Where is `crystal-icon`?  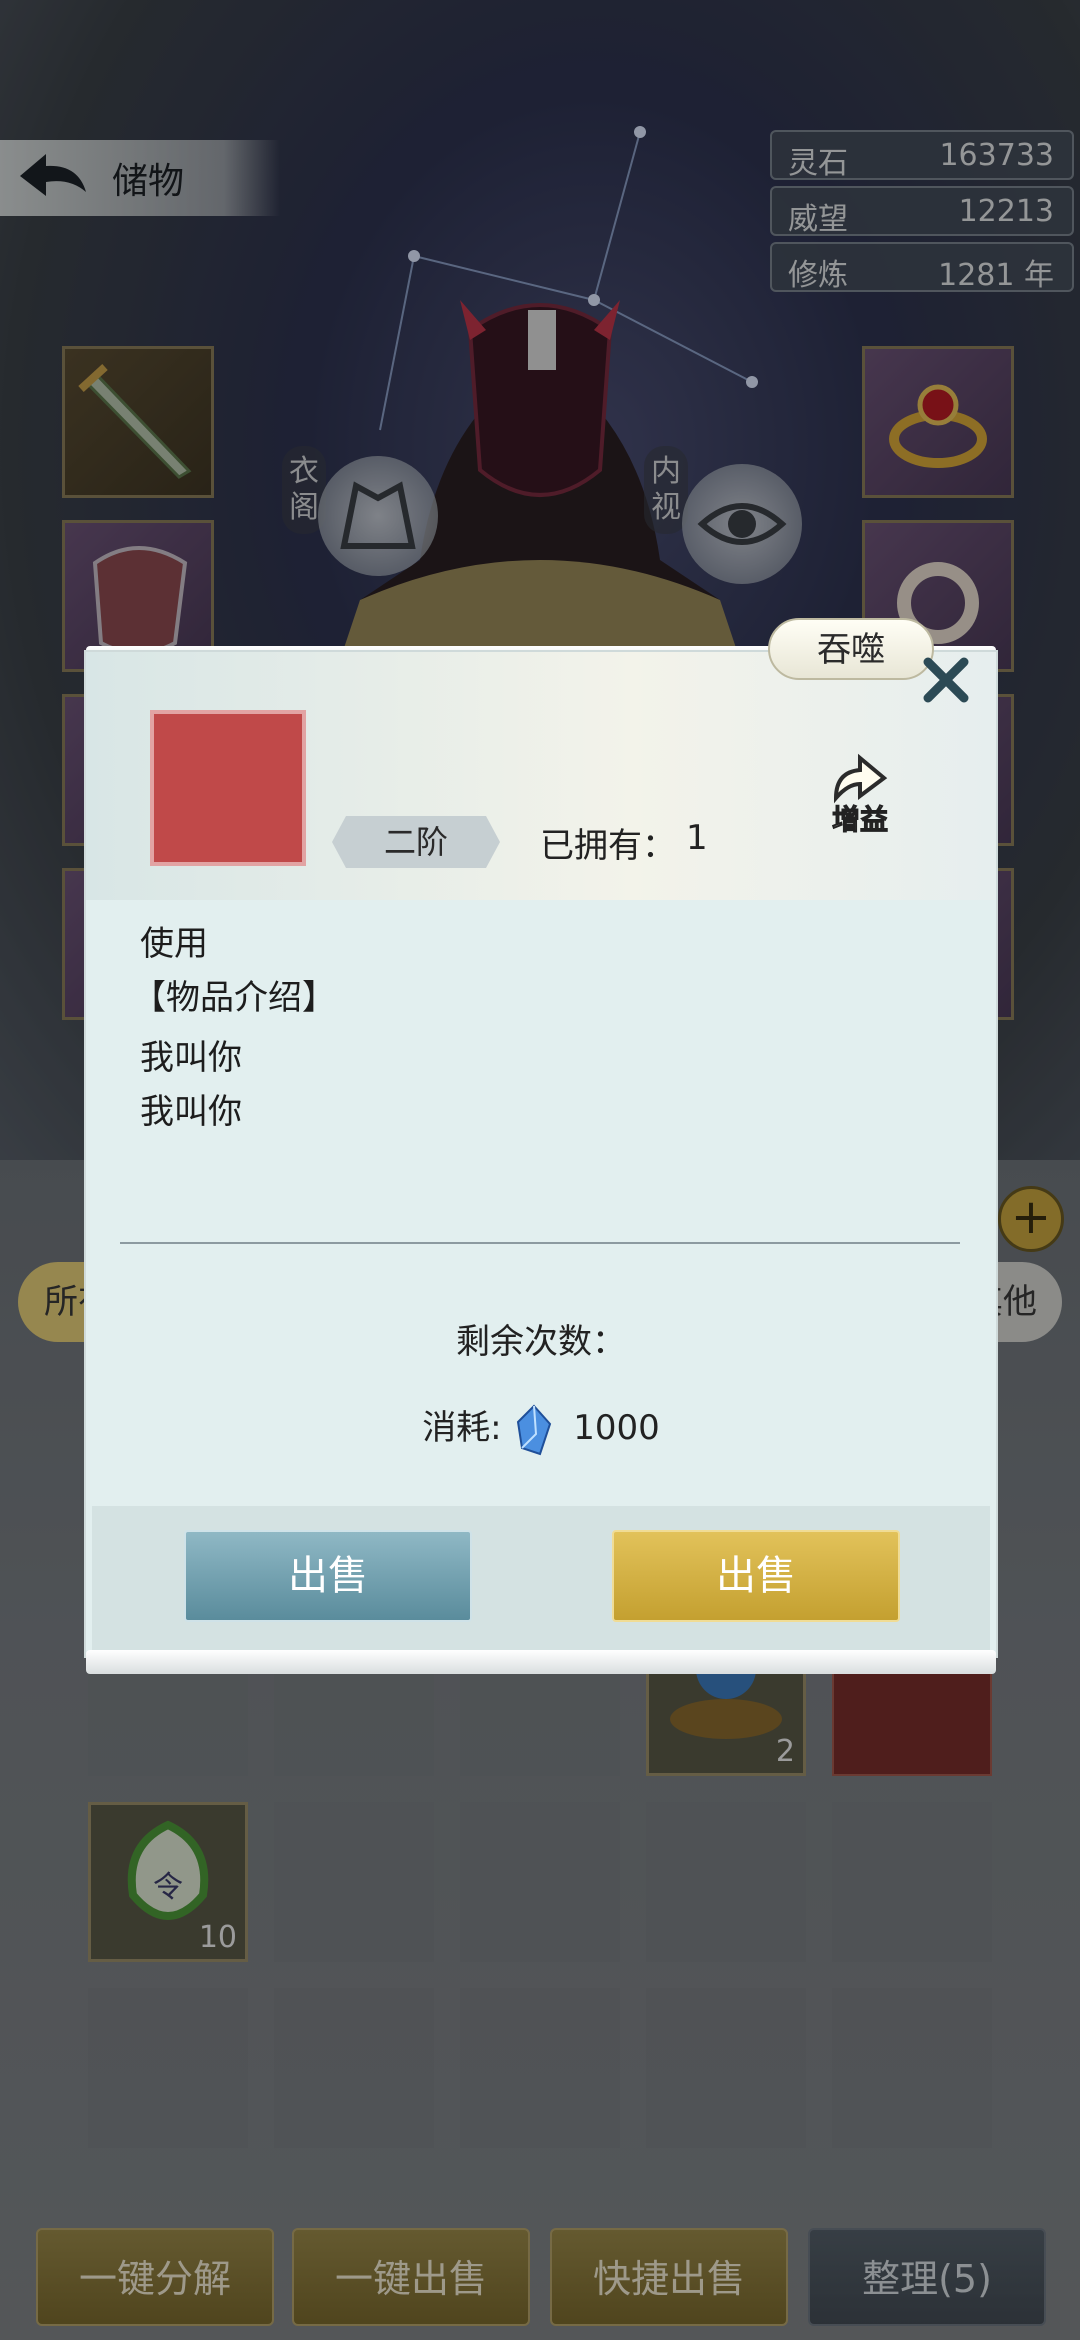
crystal-icon is located at coordinates (534, 1429).